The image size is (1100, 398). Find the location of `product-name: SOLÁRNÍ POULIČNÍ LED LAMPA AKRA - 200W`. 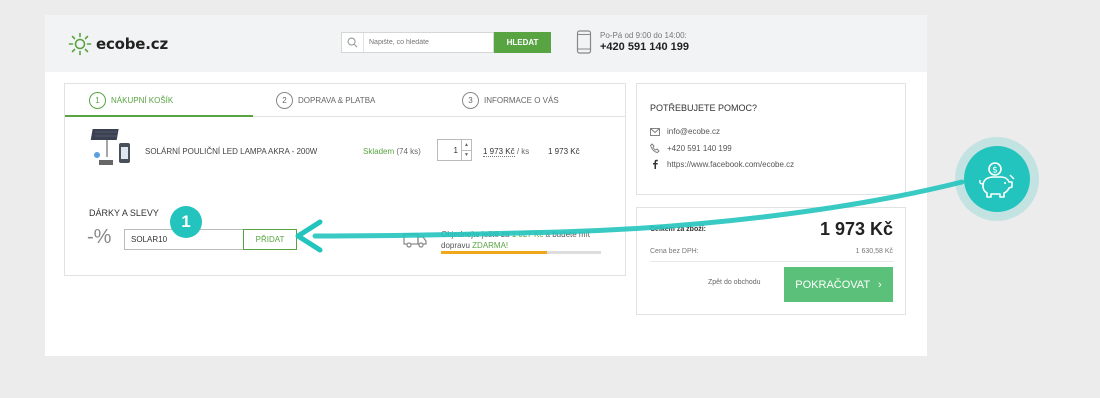

product-name: SOLÁRNÍ POULIČNÍ LED LAMPA AKRA - 200W is located at coordinates (231, 151).